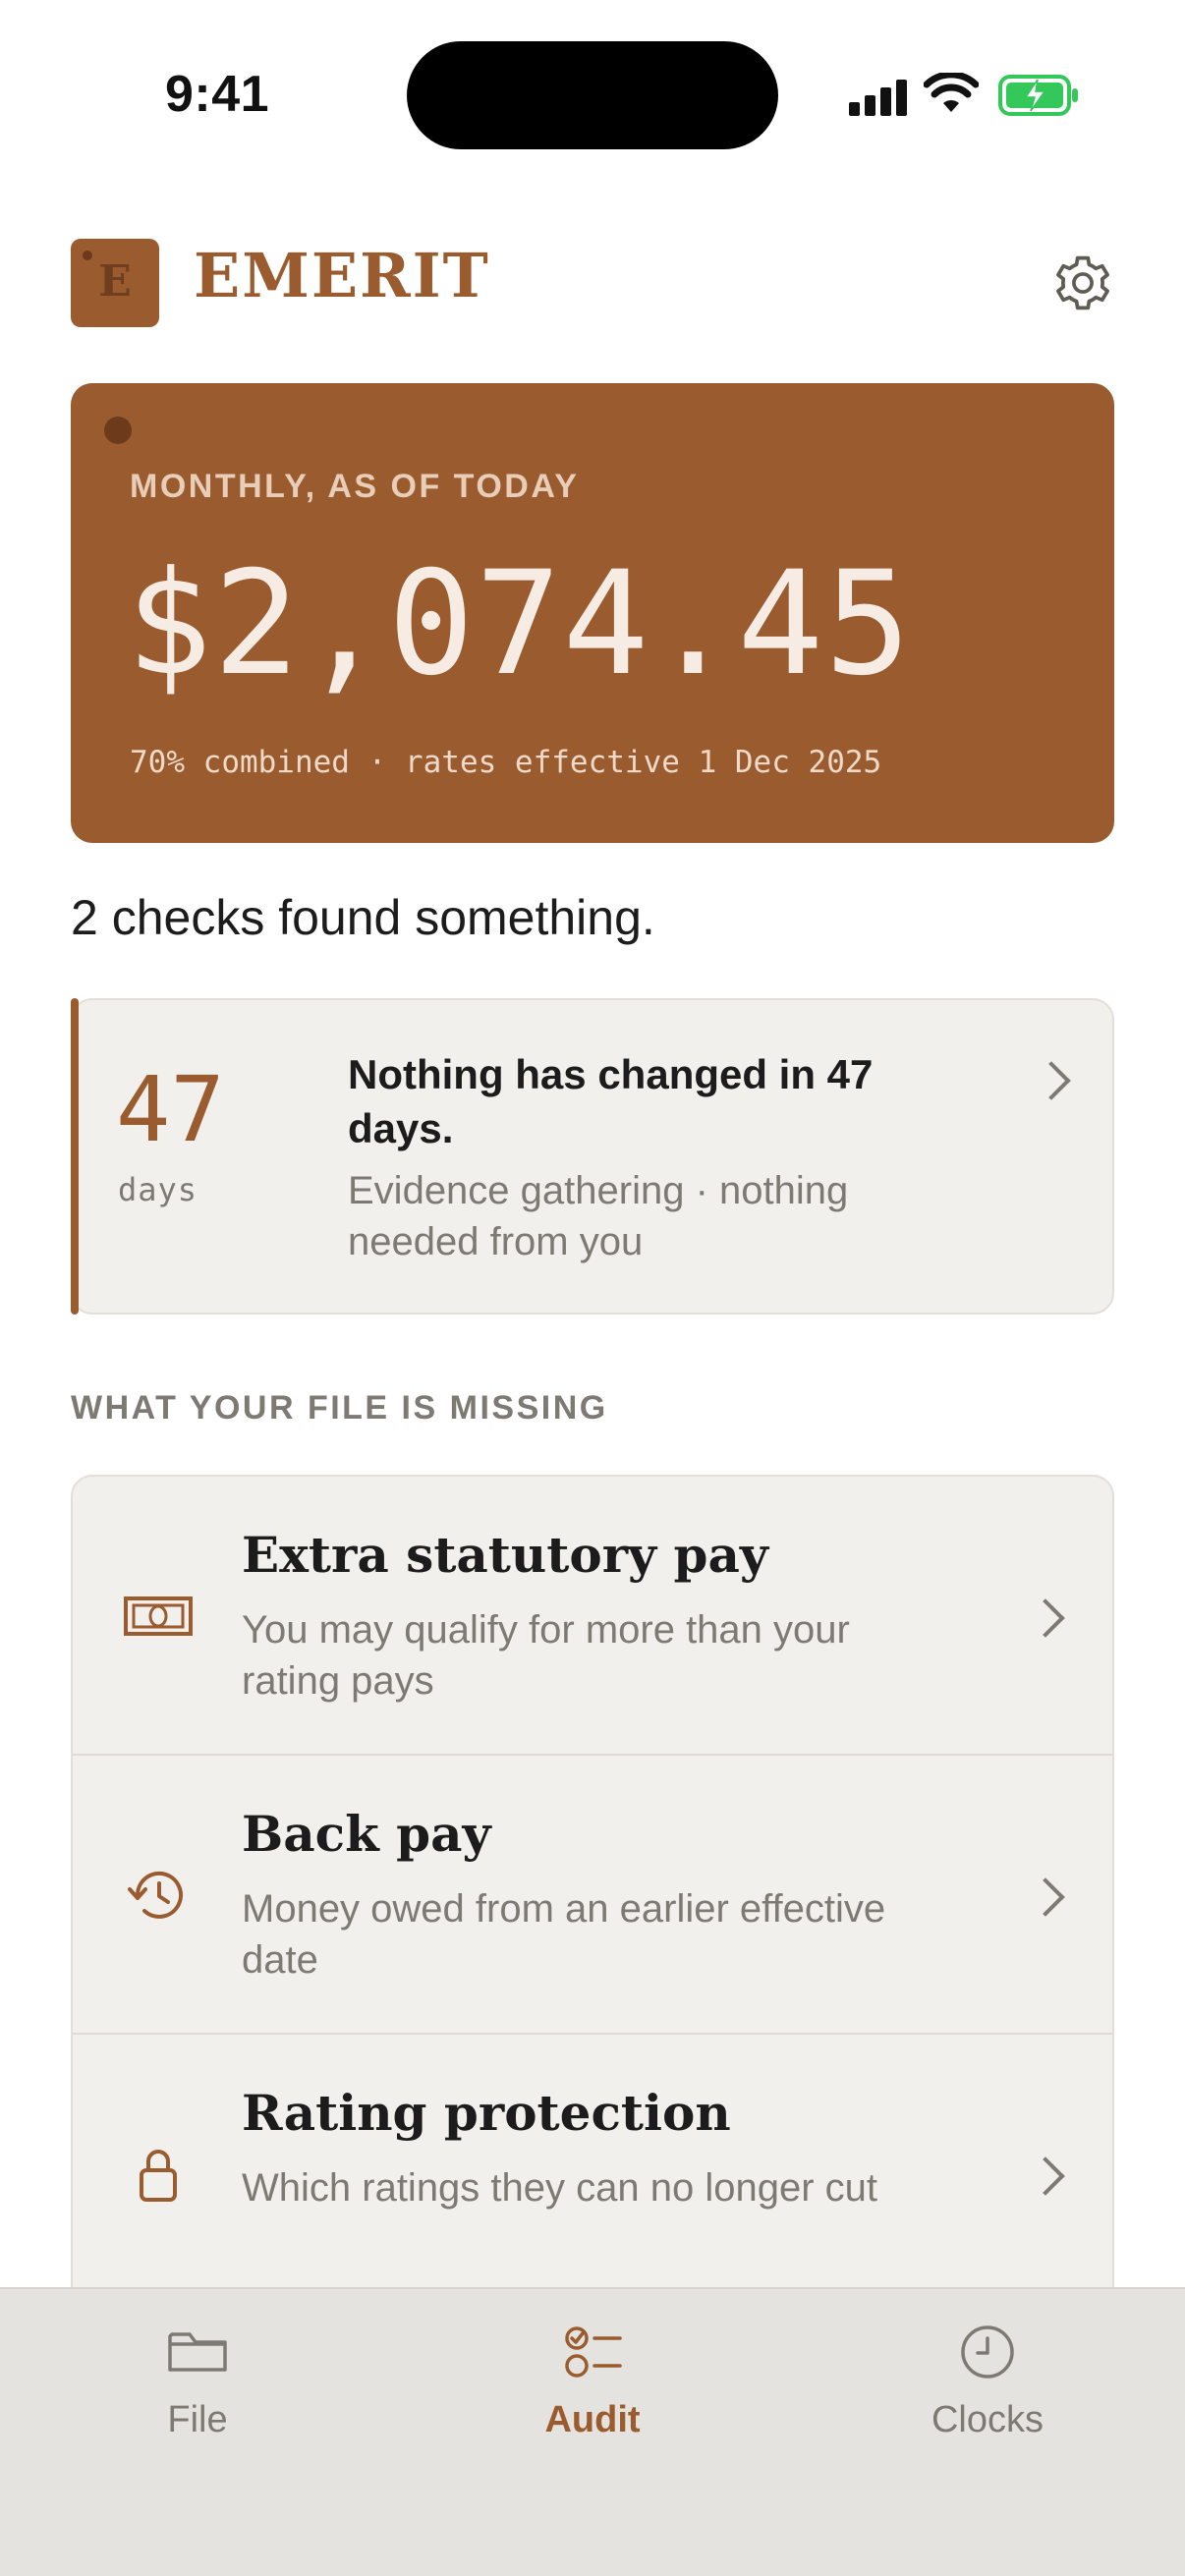  I want to click on card-label: MONTHLY, AS OF TODAY, so click(355, 486).